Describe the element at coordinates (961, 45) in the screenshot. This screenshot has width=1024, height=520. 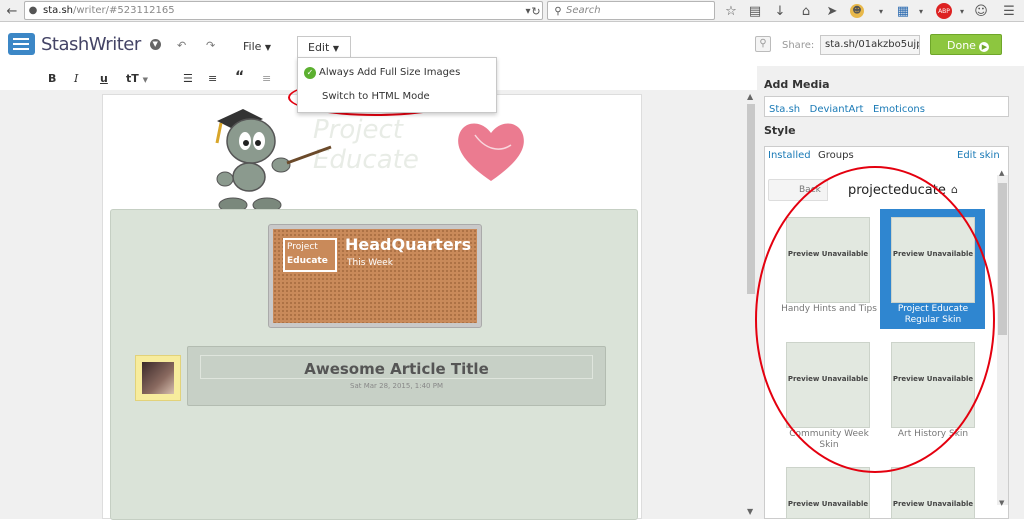
I see `done-label: Done` at that location.